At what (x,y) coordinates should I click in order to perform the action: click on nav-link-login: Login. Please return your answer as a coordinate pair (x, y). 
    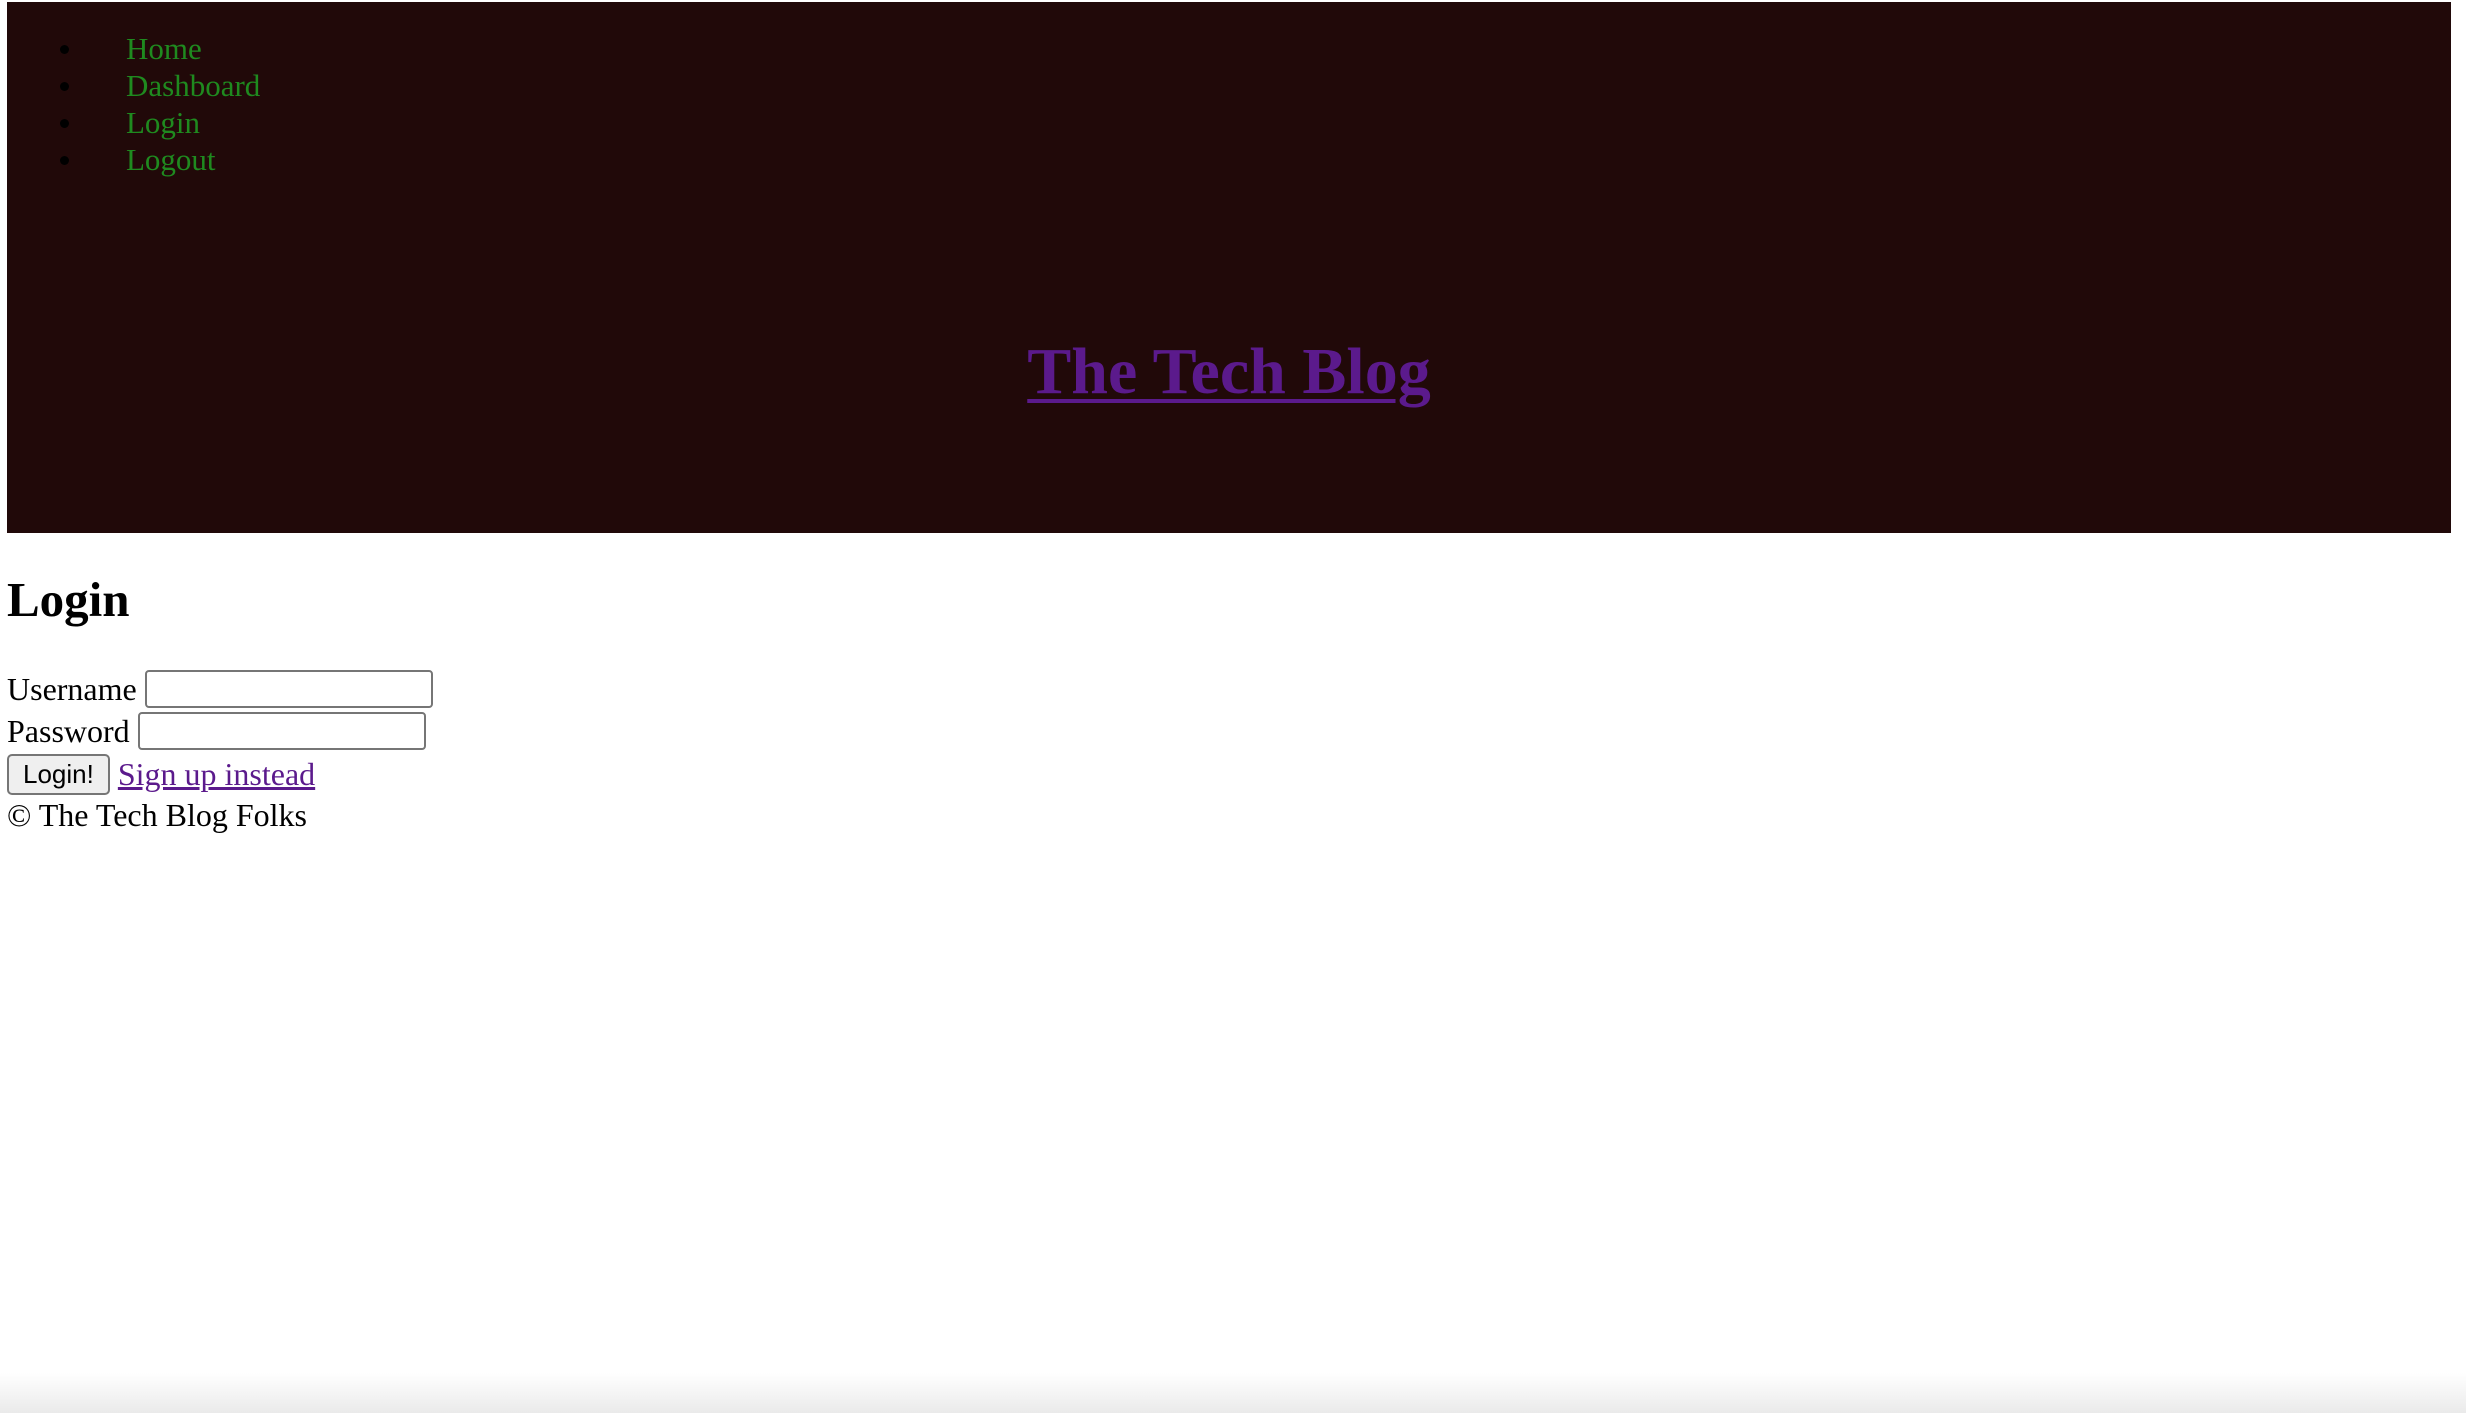
    Looking at the image, I should click on (163, 122).